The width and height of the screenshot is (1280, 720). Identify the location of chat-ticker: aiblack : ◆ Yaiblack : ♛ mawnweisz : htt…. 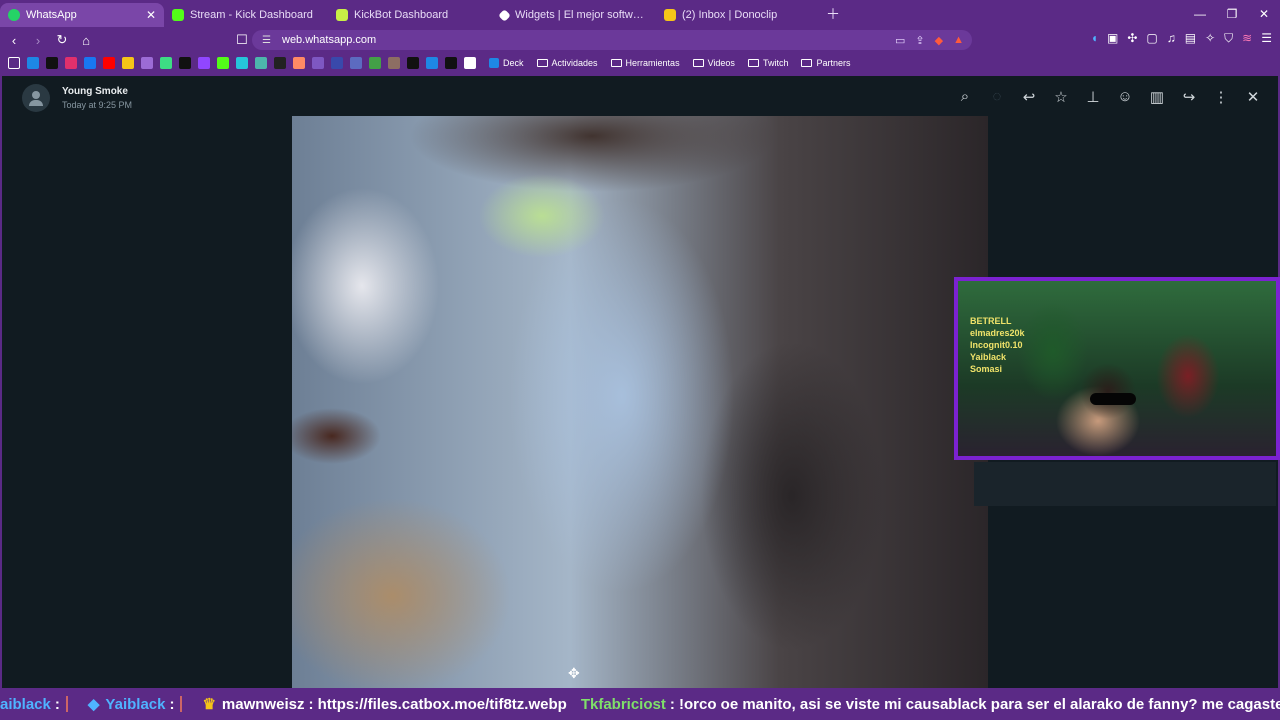
(640, 704).